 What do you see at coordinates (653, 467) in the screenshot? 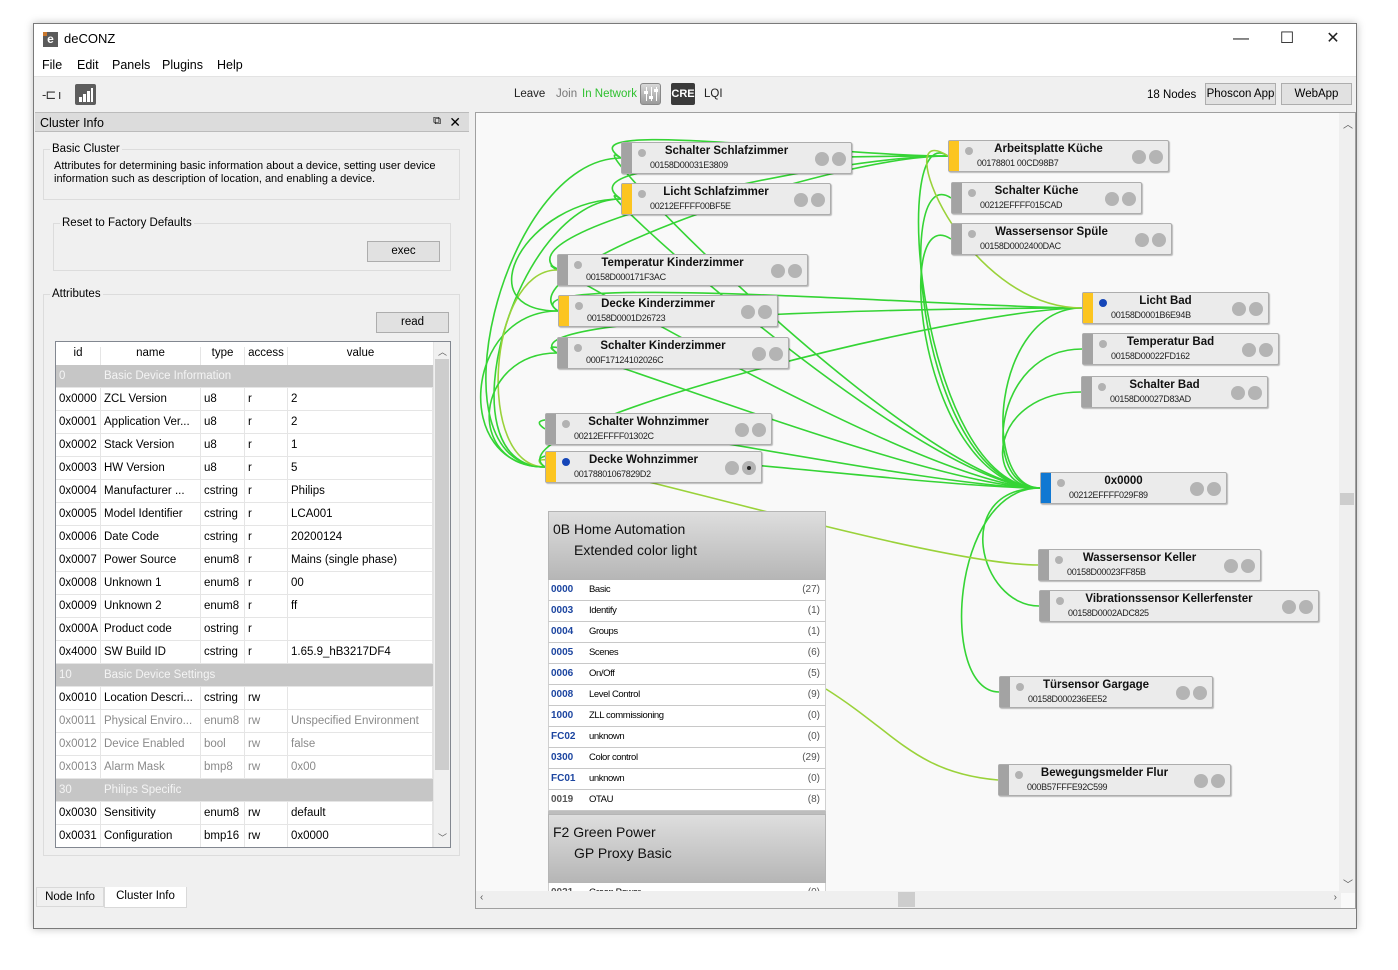
I see `node-decke-wohnzimmer: Decke Wohnzimmer 00178801067829D2` at bounding box center [653, 467].